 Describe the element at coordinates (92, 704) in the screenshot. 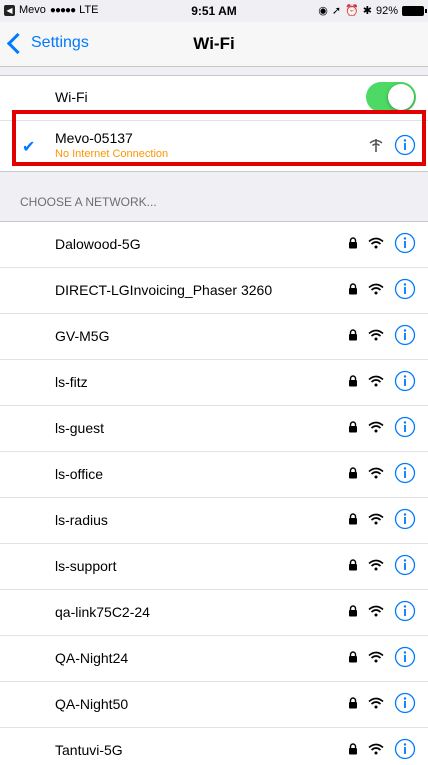

I see `network-name: QA-Night50` at that location.